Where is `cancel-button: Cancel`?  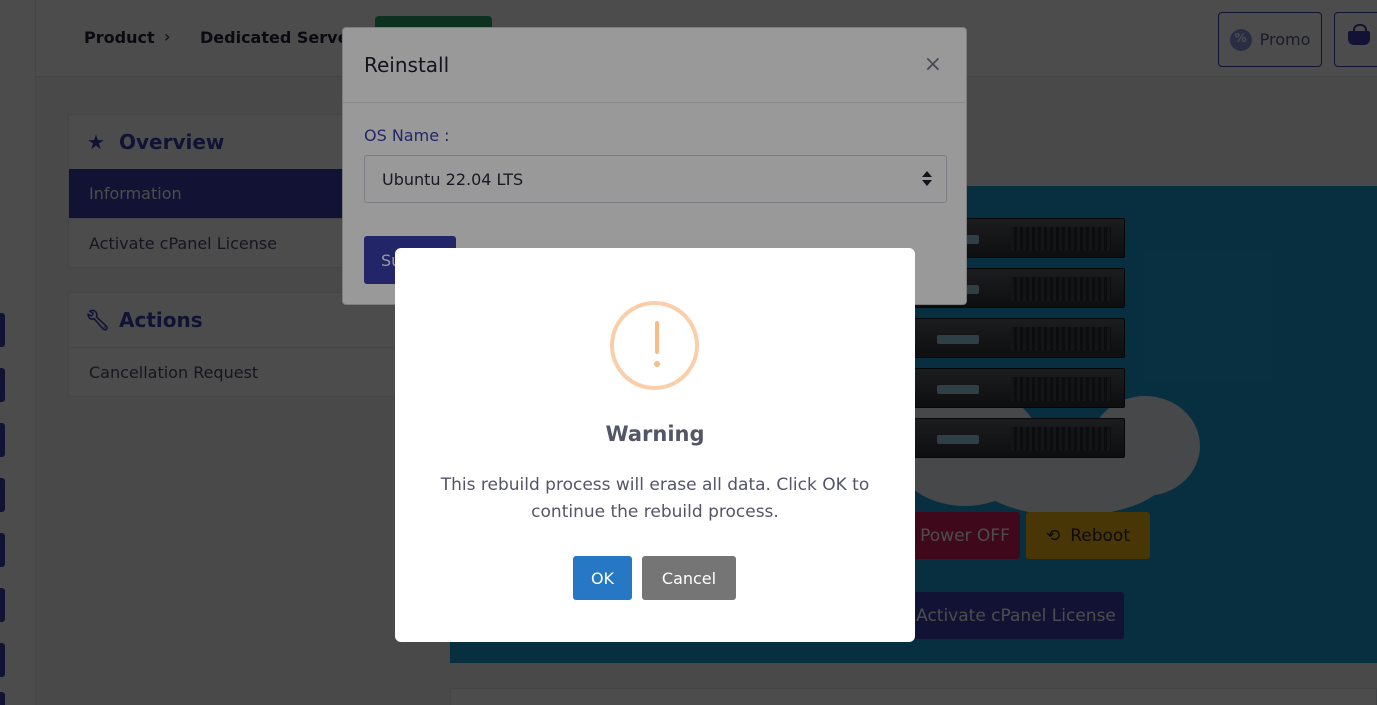 cancel-button: Cancel is located at coordinates (689, 578).